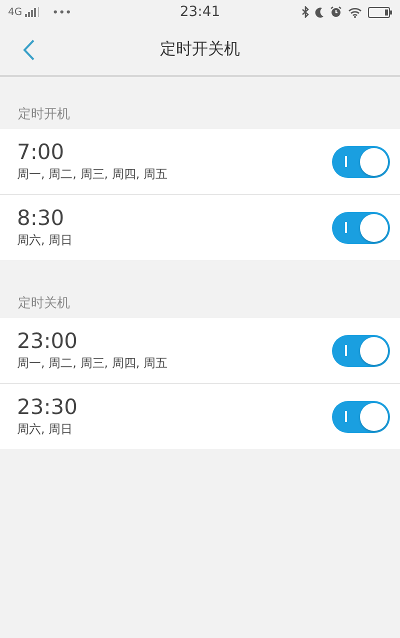 The width and height of the screenshot is (400, 638). I want to click on bluetooth-icon, so click(305, 12).